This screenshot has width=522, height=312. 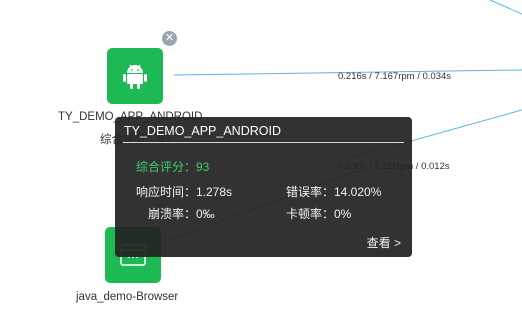 What do you see at coordinates (127, 297) in the screenshot?
I see `node-browser-name: java_demo-Browser` at bounding box center [127, 297].